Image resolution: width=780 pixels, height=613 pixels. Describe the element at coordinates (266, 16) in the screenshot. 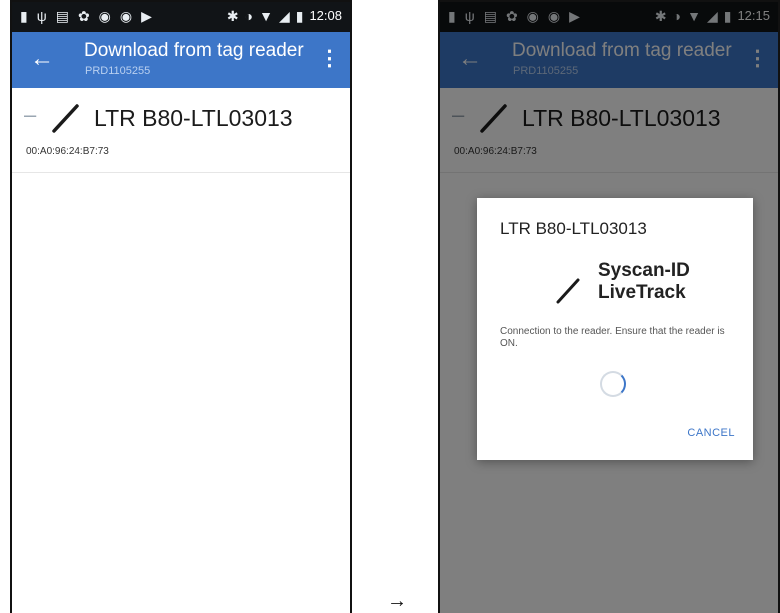

I see `wifi-signal-icon: ▼` at that location.